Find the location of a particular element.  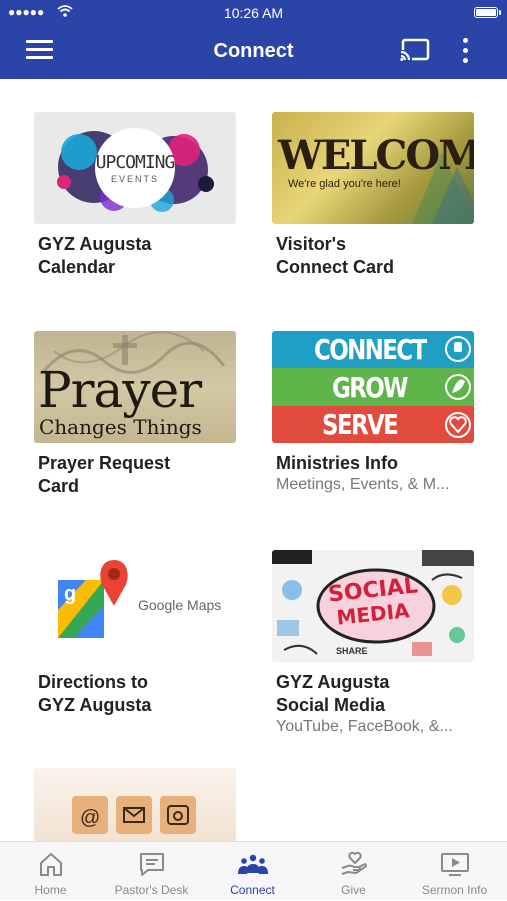

message-icon is located at coordinates (151, 864).